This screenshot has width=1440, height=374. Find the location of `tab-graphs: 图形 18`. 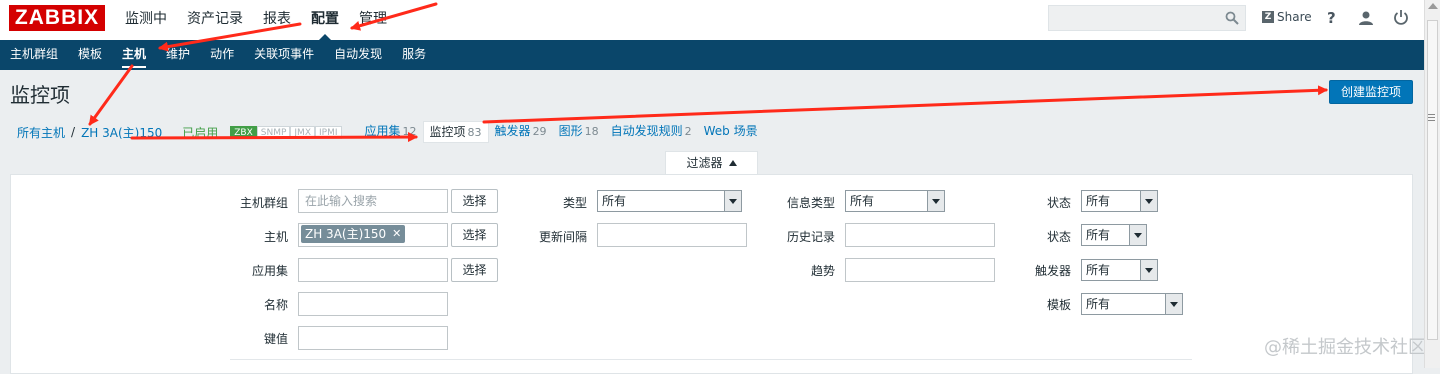

tab-graphs: 图形 18 is located at coordinates (579, 132).